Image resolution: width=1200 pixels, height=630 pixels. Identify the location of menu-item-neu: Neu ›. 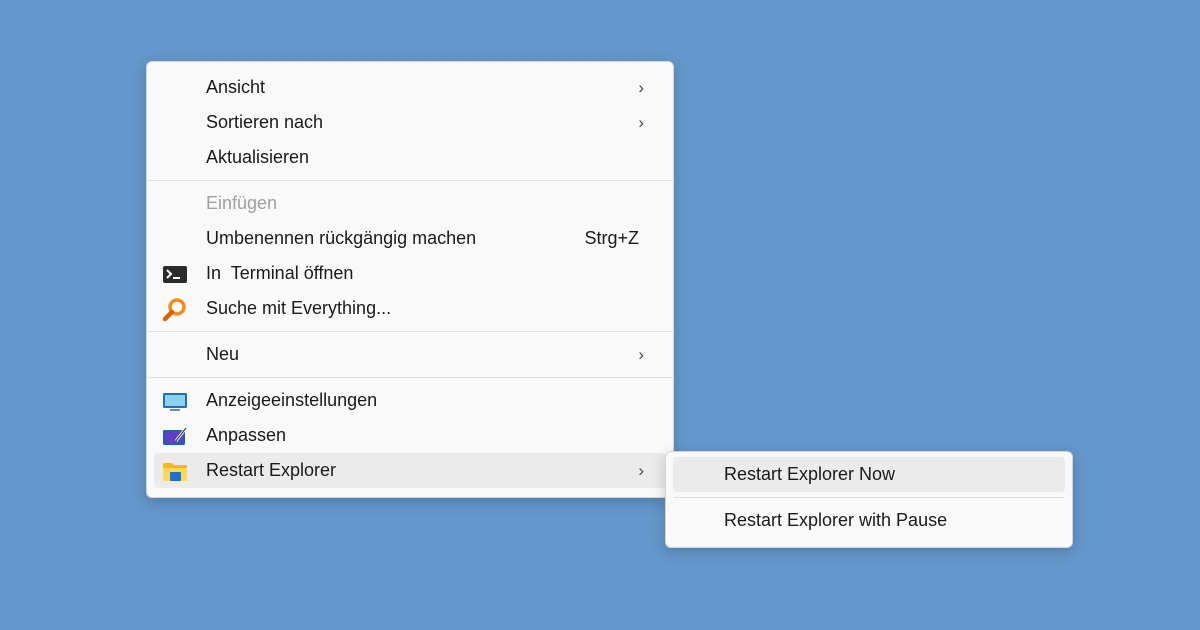
(410, 354).